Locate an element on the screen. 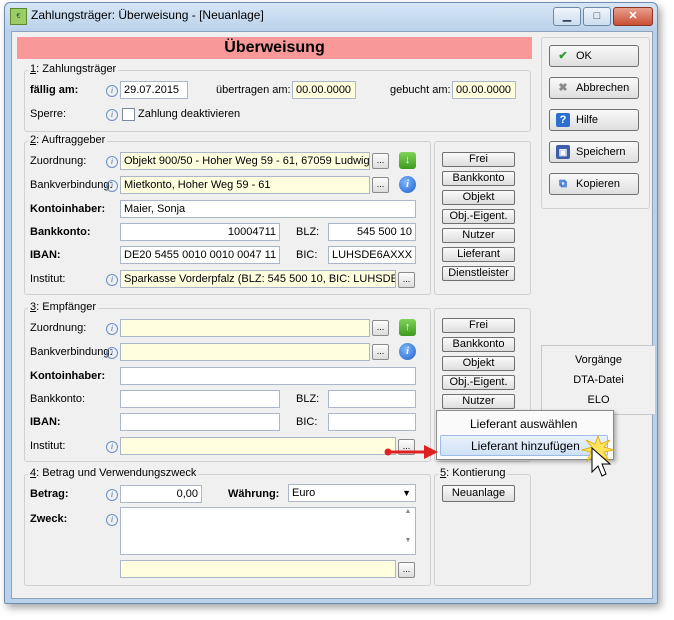 Image resolution: width=674 pixels, height=620 pixels. auftraggeber-frei-button: Frei is located at coordinates (478, 159).